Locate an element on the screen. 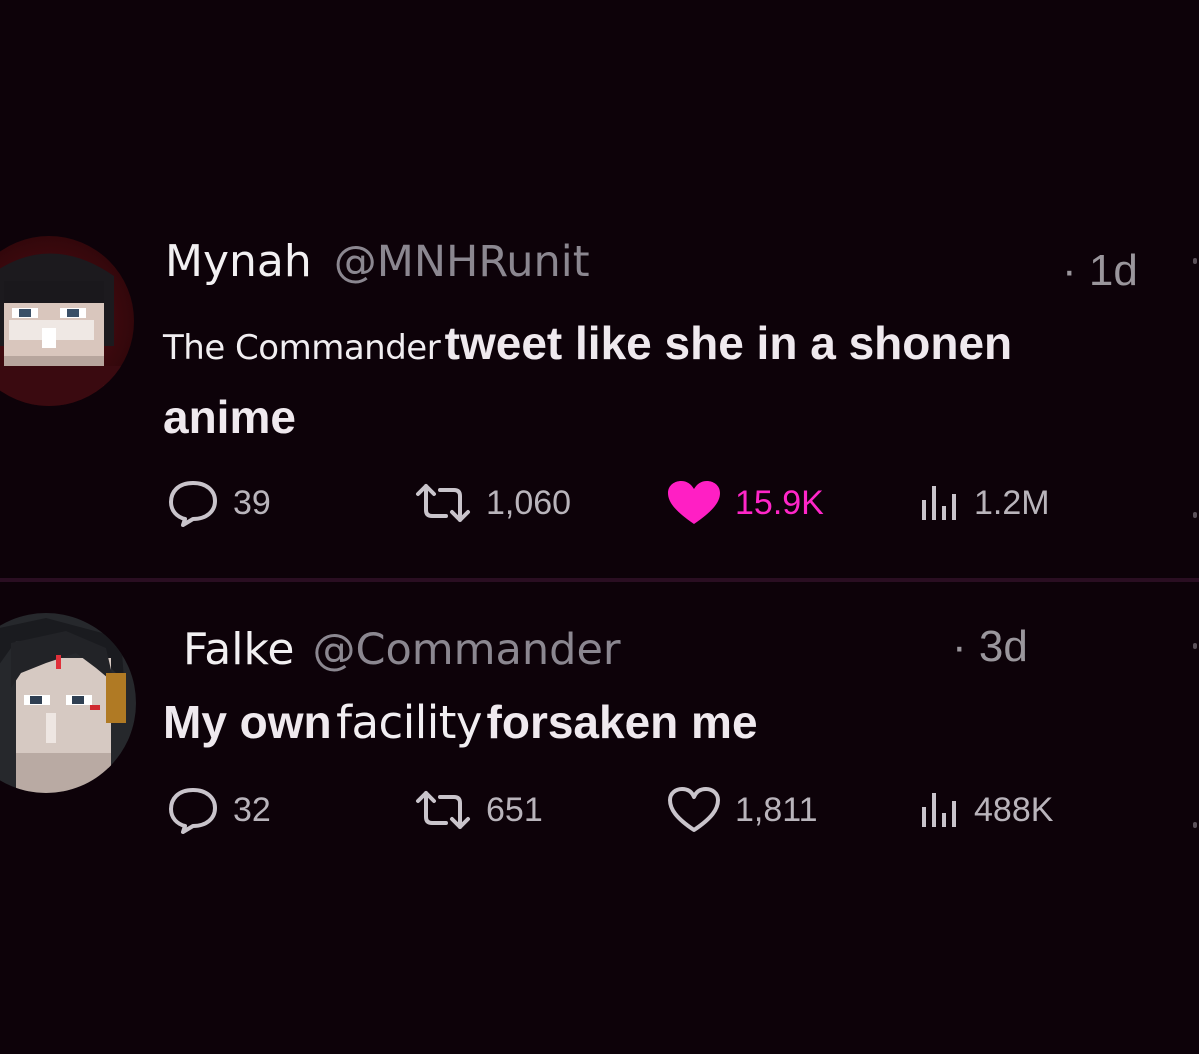  tweet-timestamp: · 1d is located at coordinates (1100, 271).